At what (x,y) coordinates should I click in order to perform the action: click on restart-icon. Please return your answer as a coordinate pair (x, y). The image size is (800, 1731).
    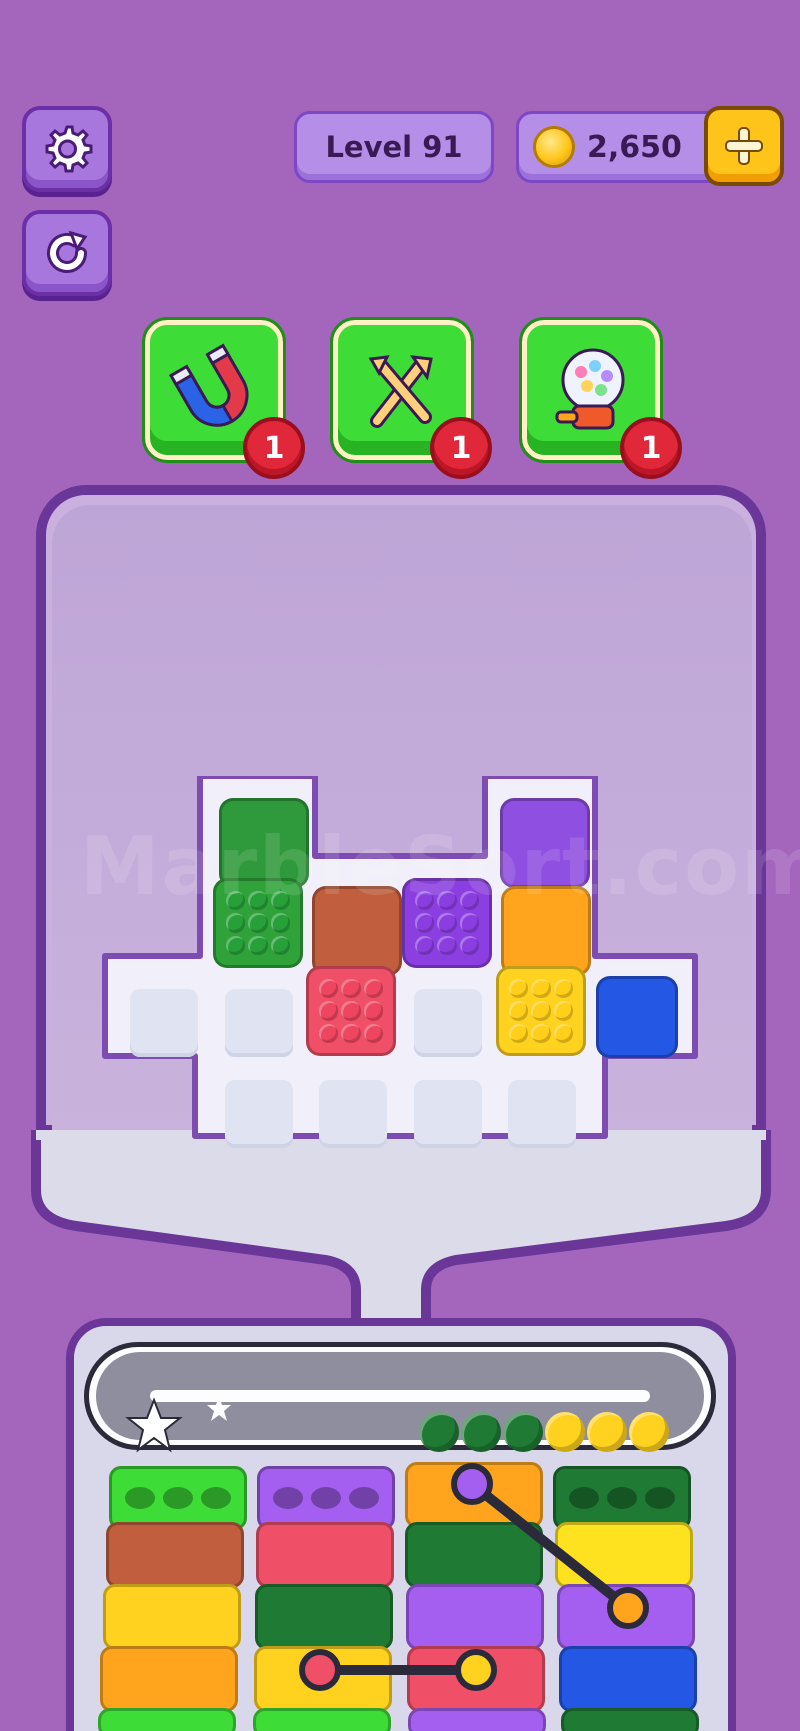
    Looking at the image, I should click on (67, 251).